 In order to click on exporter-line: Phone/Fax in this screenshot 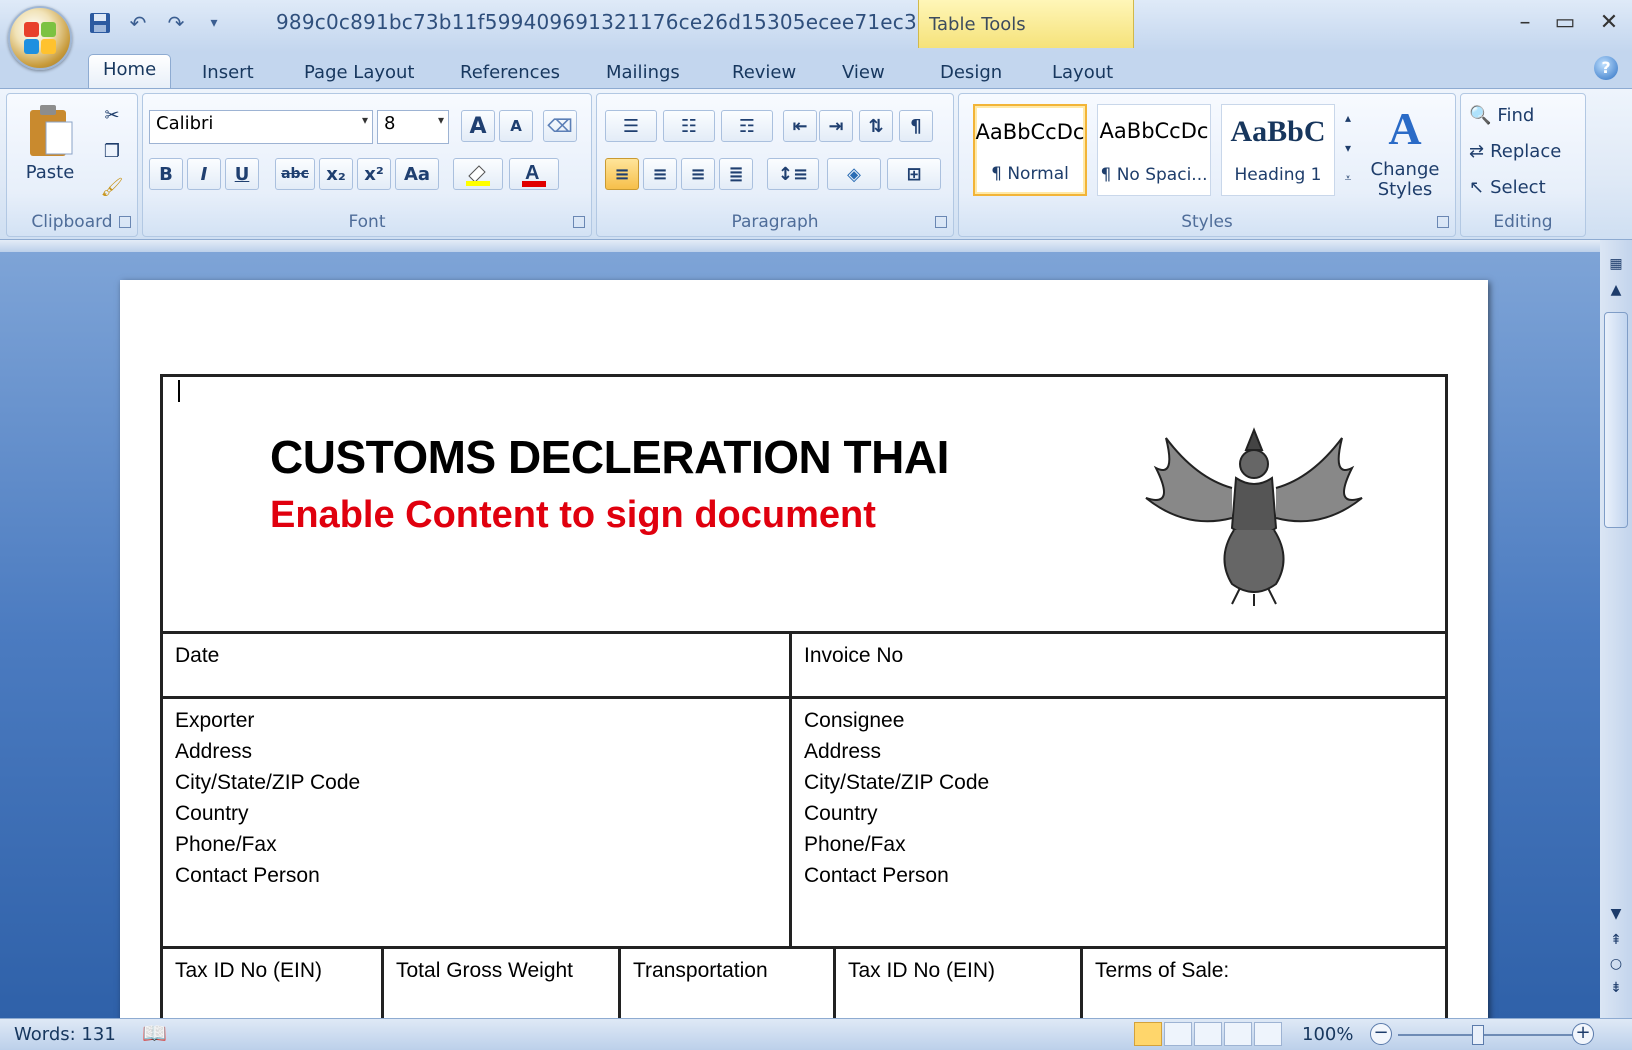, I will do `click(226, 844)`.